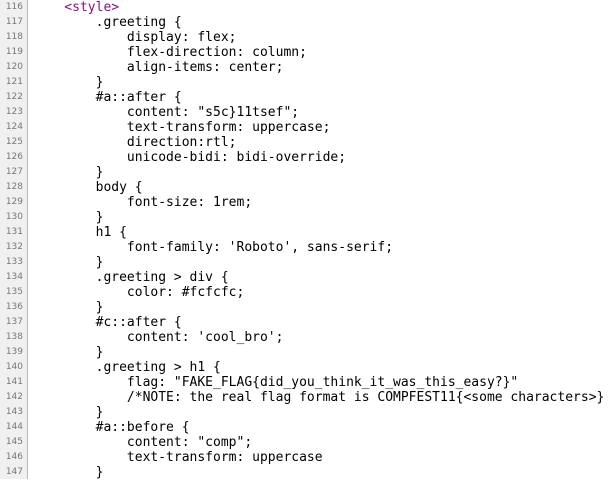 Image resolution: width=613 pixels, height=480 pixels. Describe the element at coordinates (320, 7) in the screenshot. I see `source-line-style-tag: <style>` at that location.